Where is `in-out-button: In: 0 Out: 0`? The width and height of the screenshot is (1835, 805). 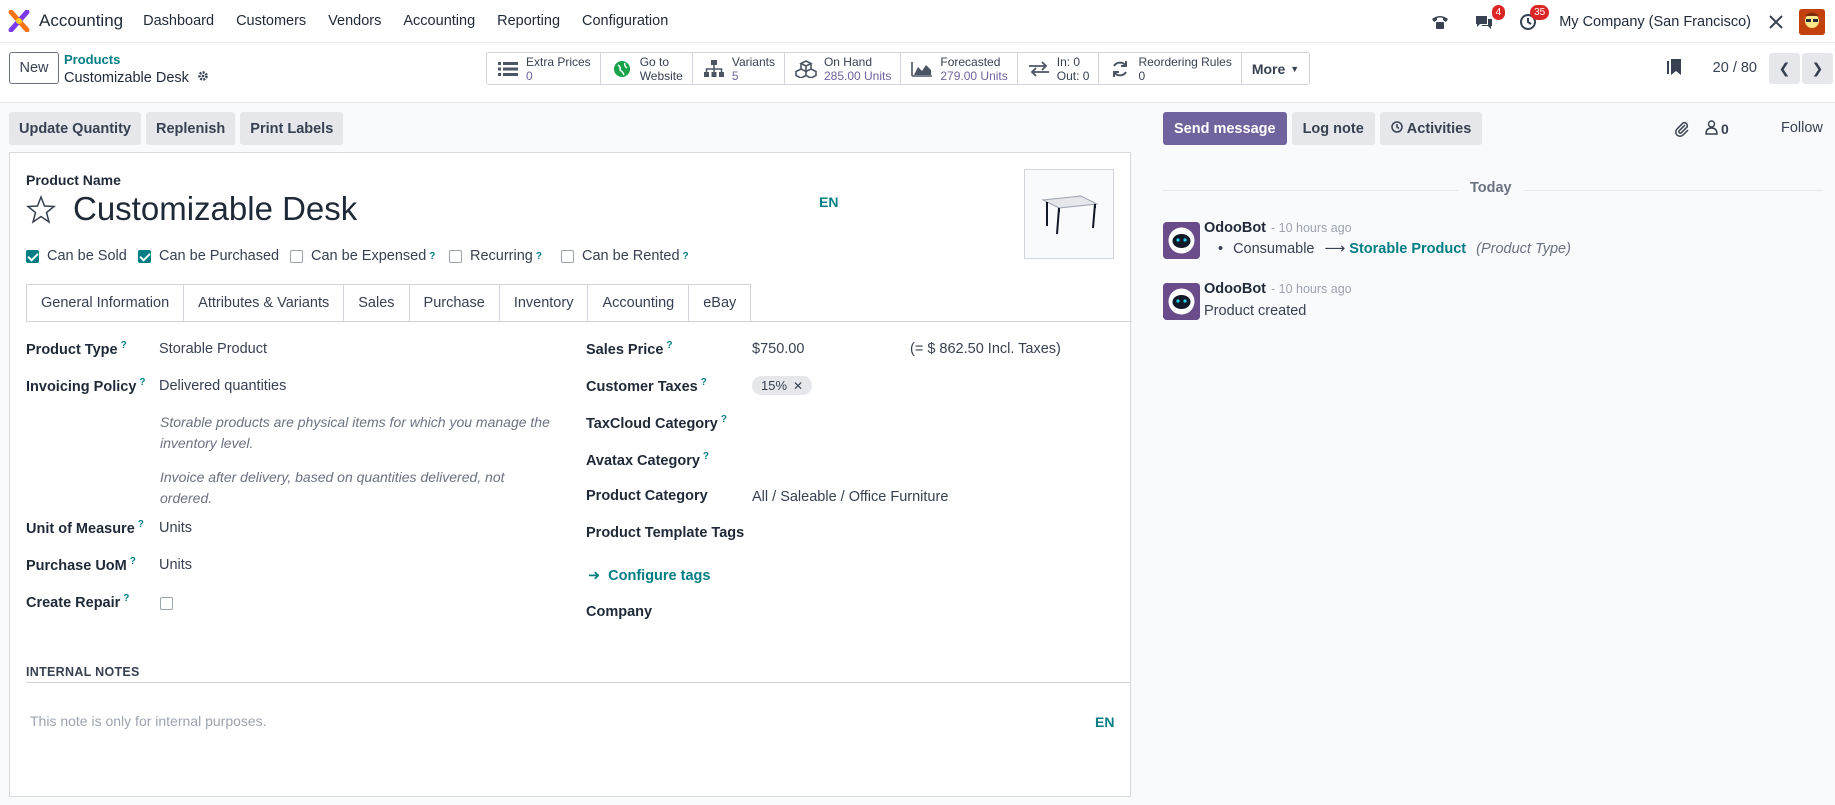
in-out-button: In: 0 Out: 0 is located at coordinates (1059, 68).